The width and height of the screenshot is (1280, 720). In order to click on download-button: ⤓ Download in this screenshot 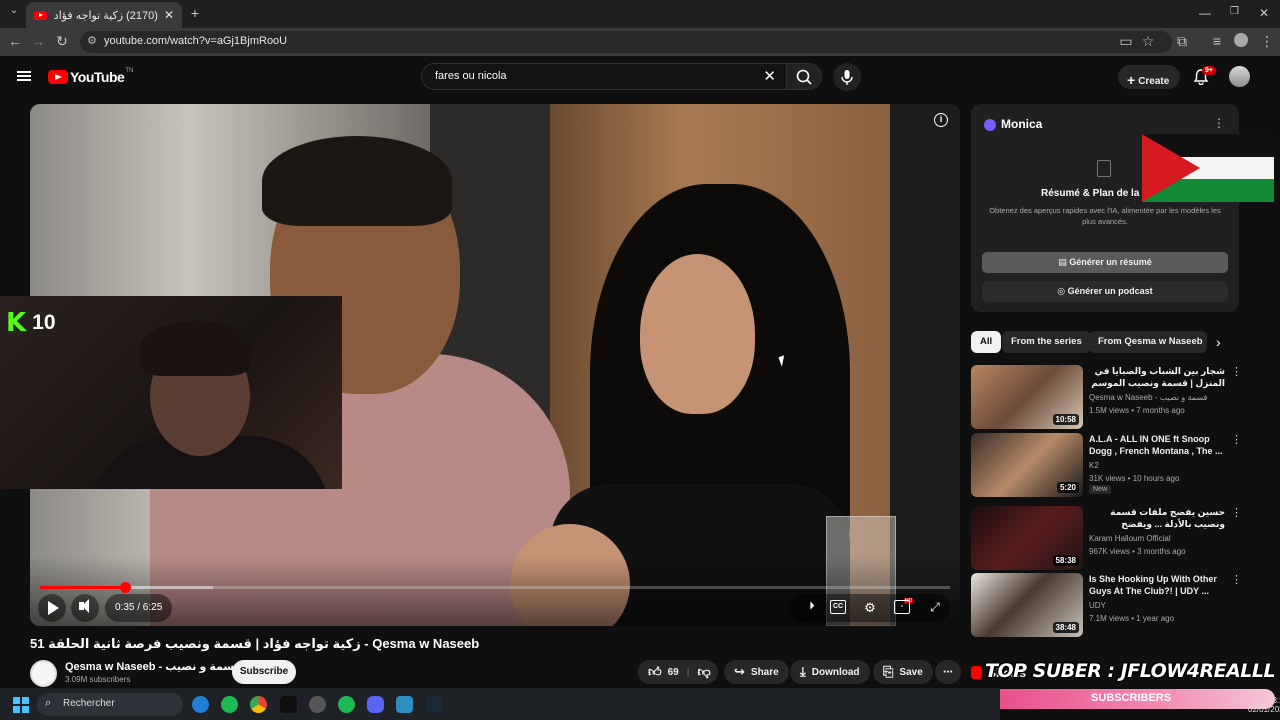, I will do `click(830, 672)`.